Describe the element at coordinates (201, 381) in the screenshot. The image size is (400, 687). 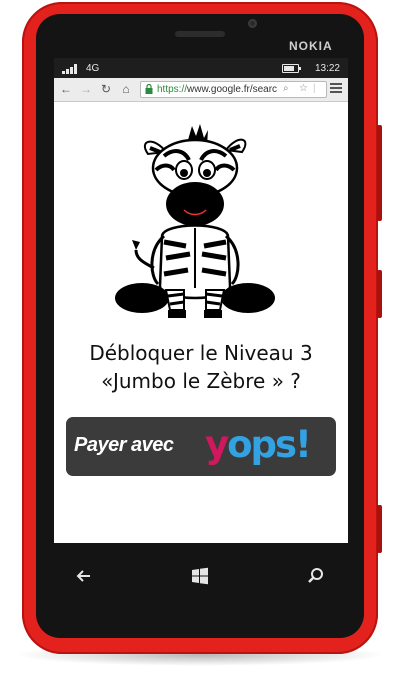
I see `question-line-2: «Jumbo le Zèbre » ?` at that location.